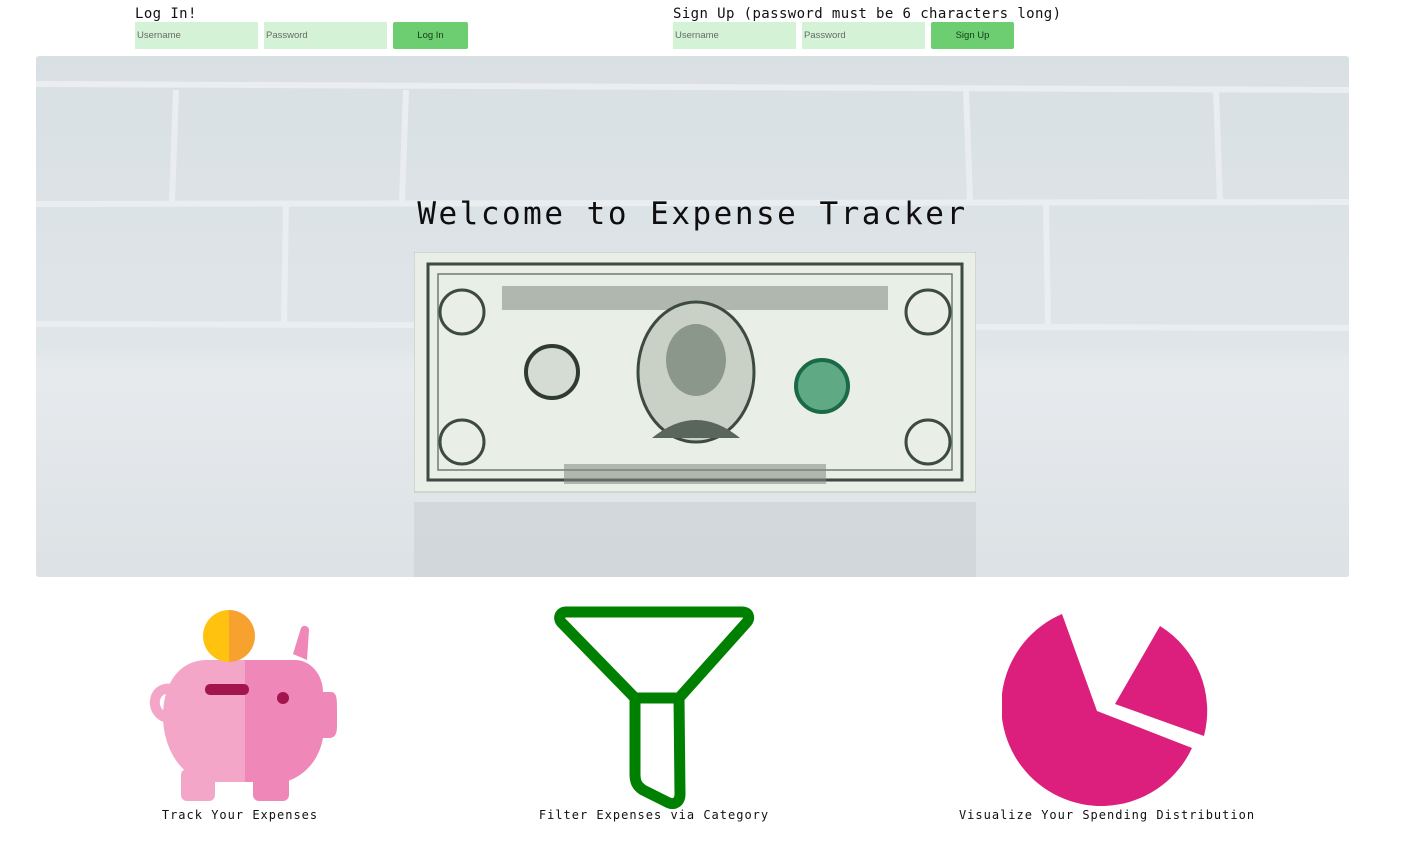 This screenshot has width=1404, height=863. I want to click on login-password-input, so click(325, 35).